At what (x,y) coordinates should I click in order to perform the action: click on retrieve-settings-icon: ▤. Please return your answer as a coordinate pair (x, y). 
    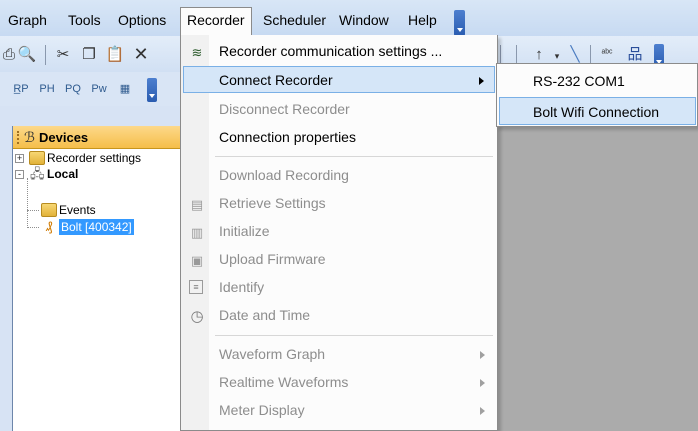
    Looking at the image, I should click on (197, 204).